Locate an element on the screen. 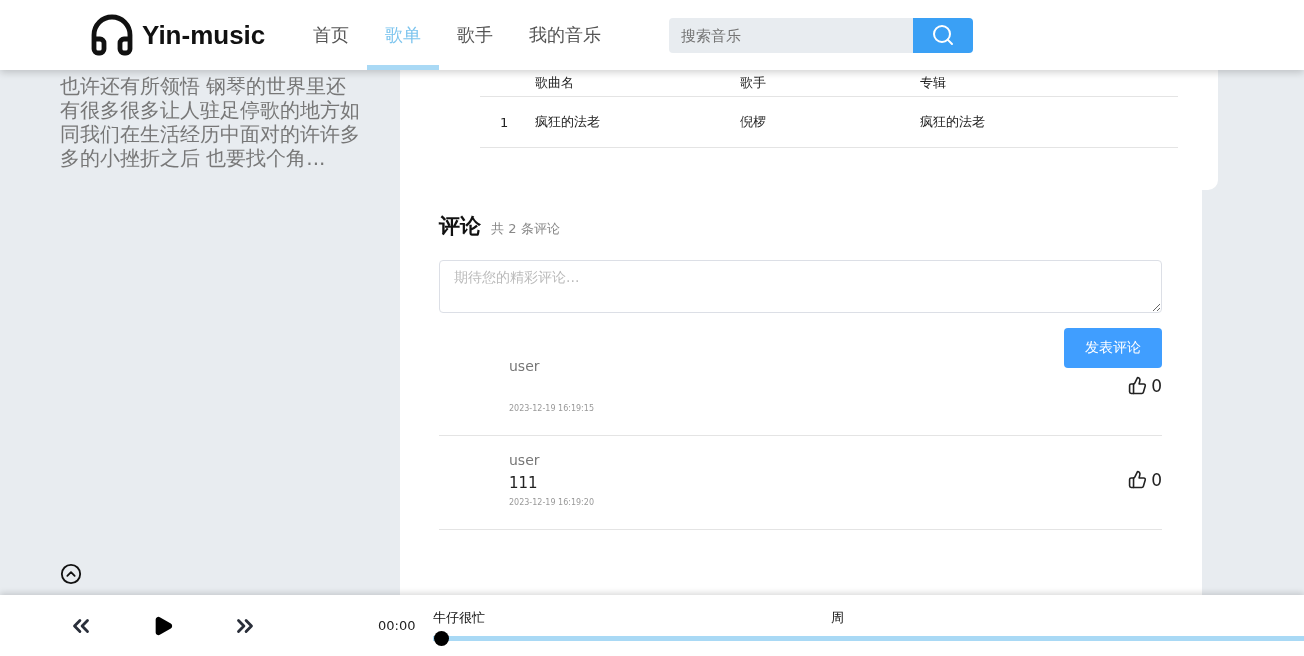 This screenshot has height=656, width=1304. column-header: 歌手 is located at coordinates (753, 83).